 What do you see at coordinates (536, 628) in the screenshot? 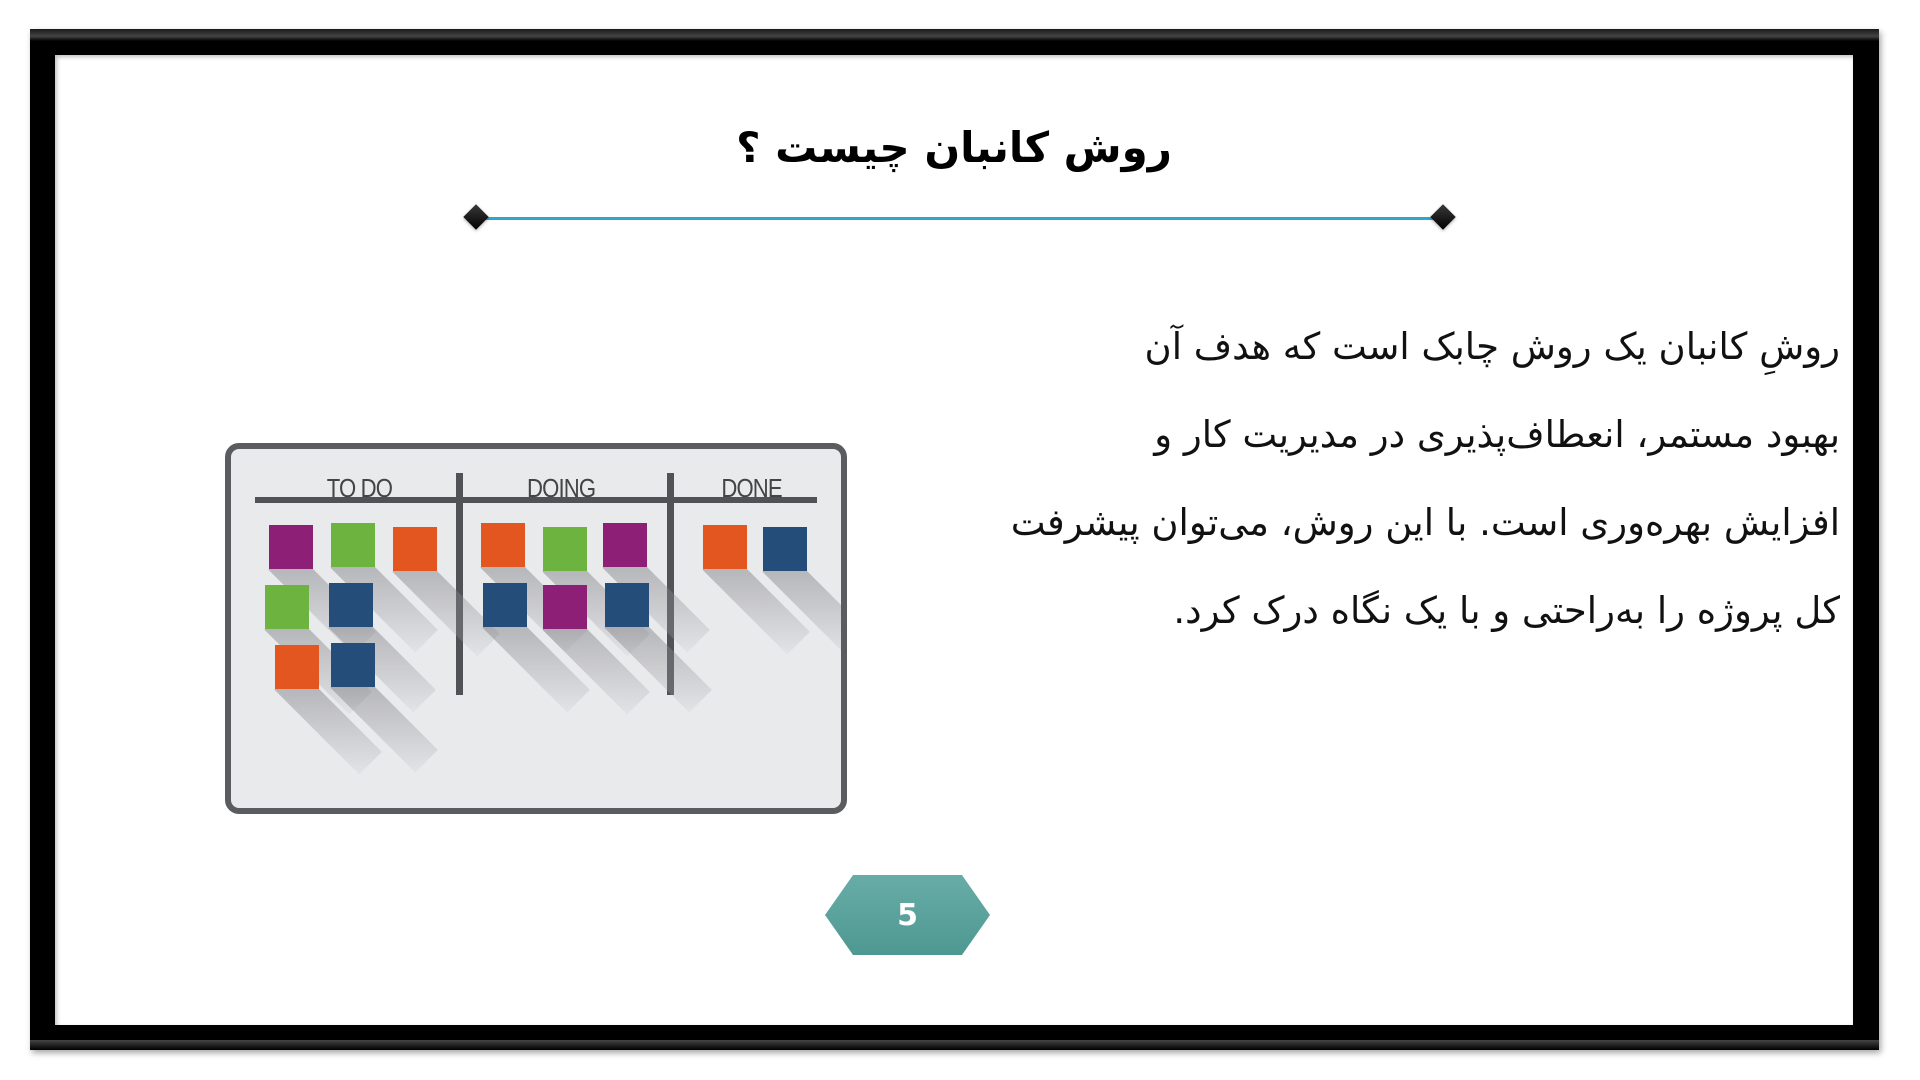
I see `kanban-board-image: TO DO DOING DONE` at bounding box center [536, 628].